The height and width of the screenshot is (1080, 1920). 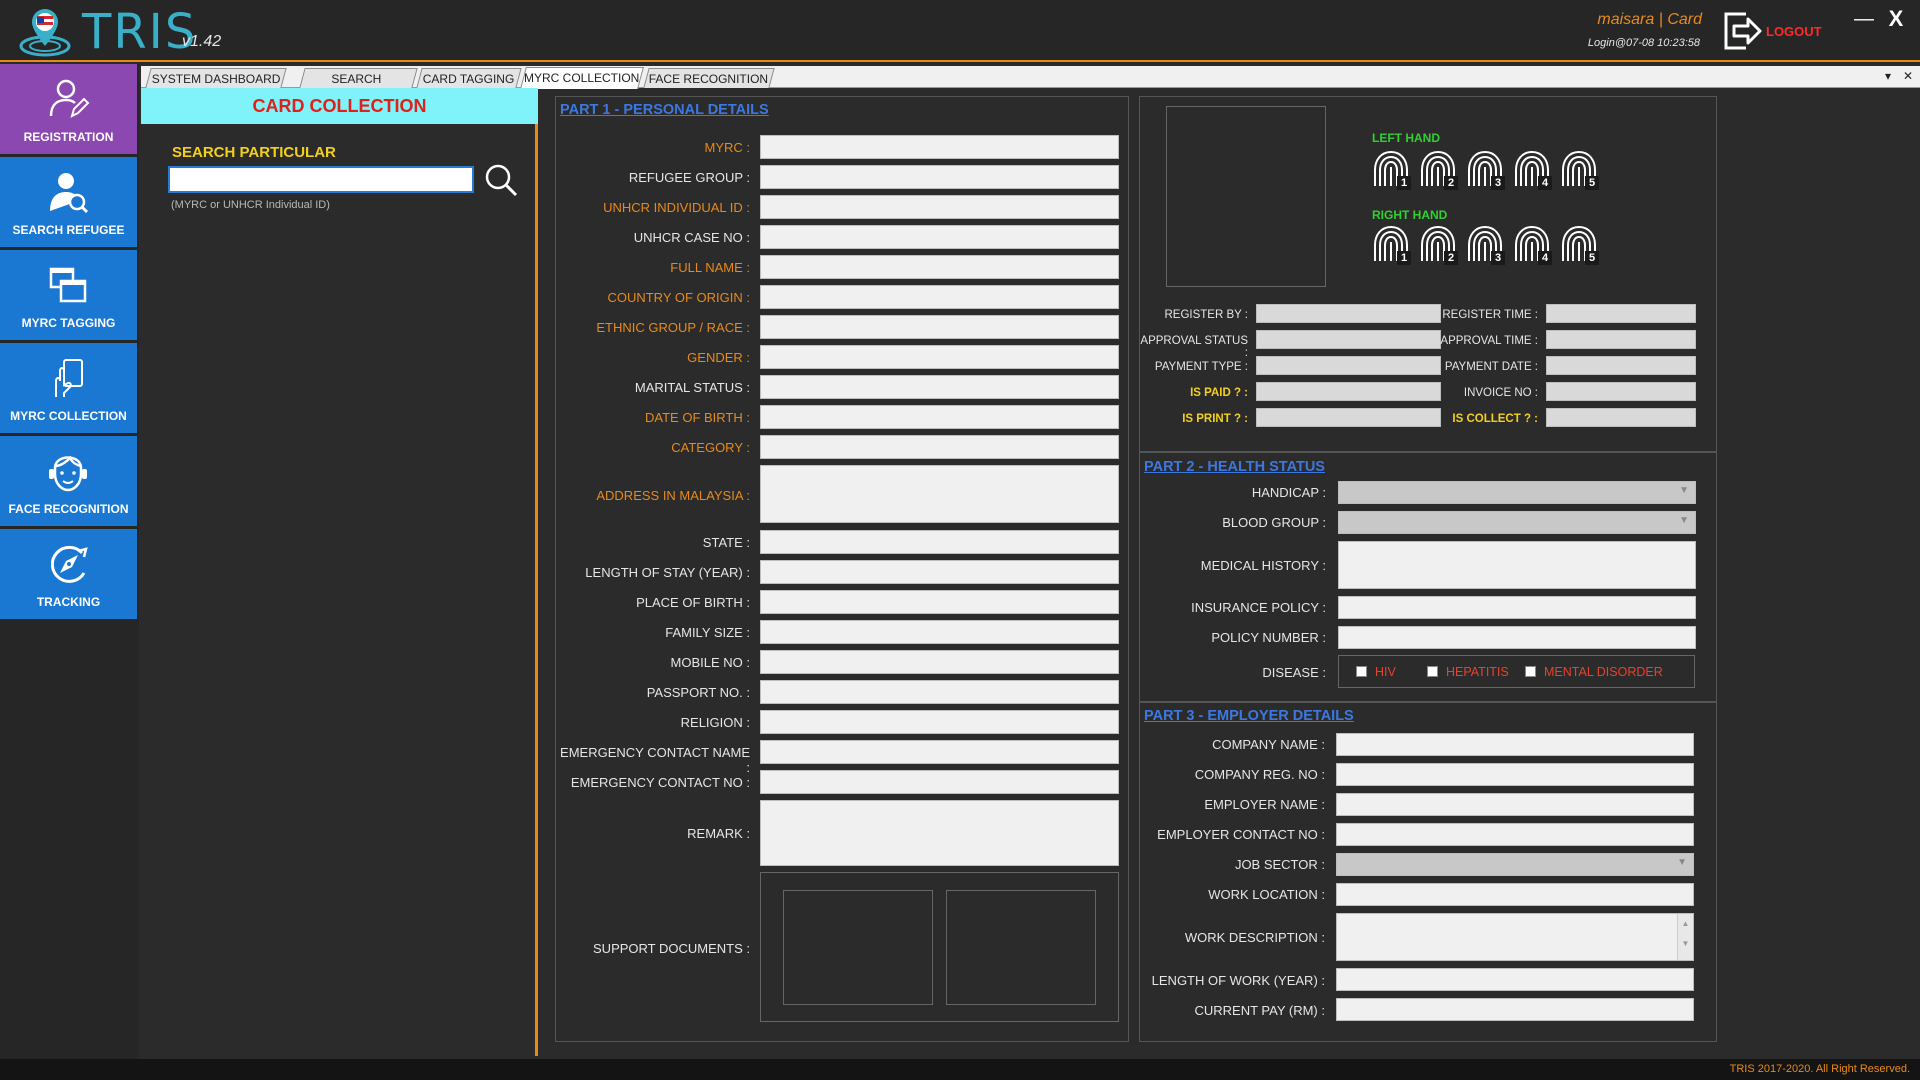 I want to click on tab-face-recognition-label: FACE RECOGNITION, so click(x=709, y=79).